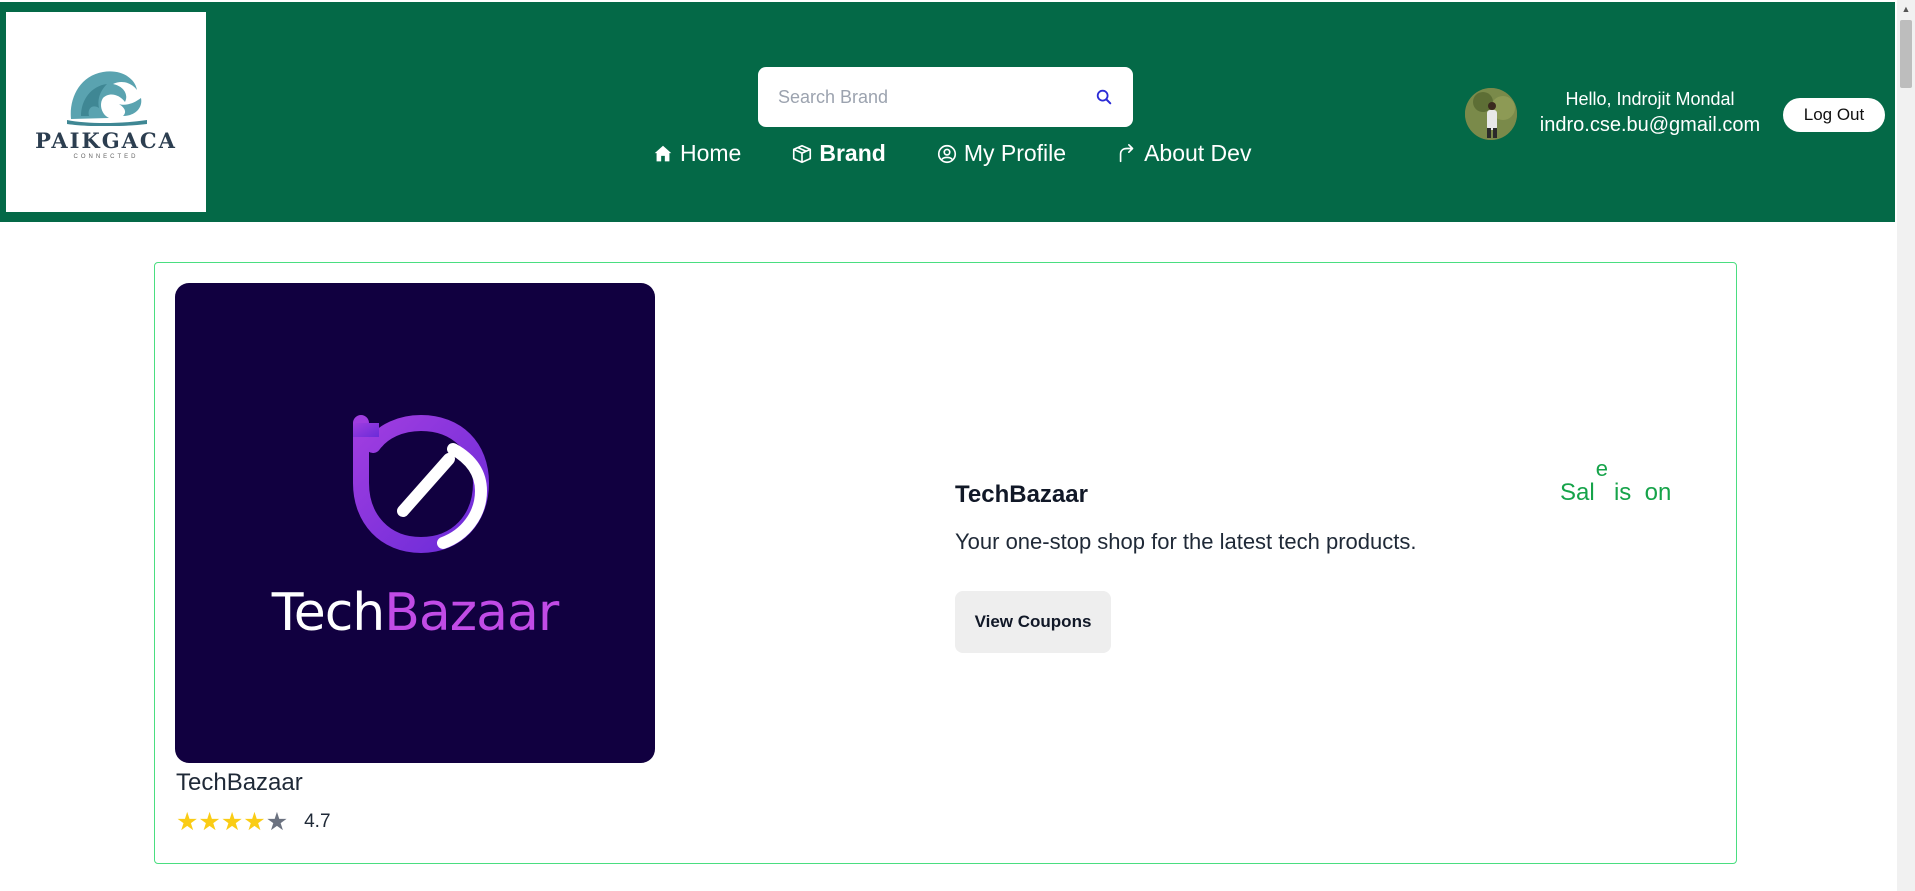 This screenshot has width=1915, height=891. Describe the element at coordinates (328, 613) in the screenshot. I see `brand-image-text-part1: Tech` at that location.